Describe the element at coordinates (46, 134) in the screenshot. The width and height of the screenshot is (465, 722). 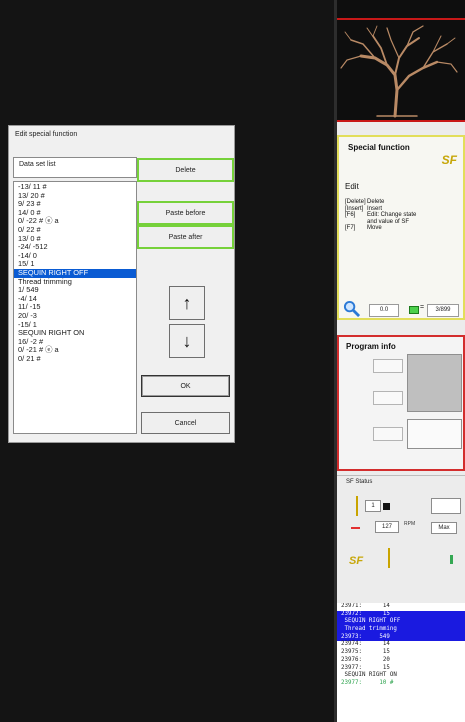
I see `dialog-title: Edit special function` at that location.